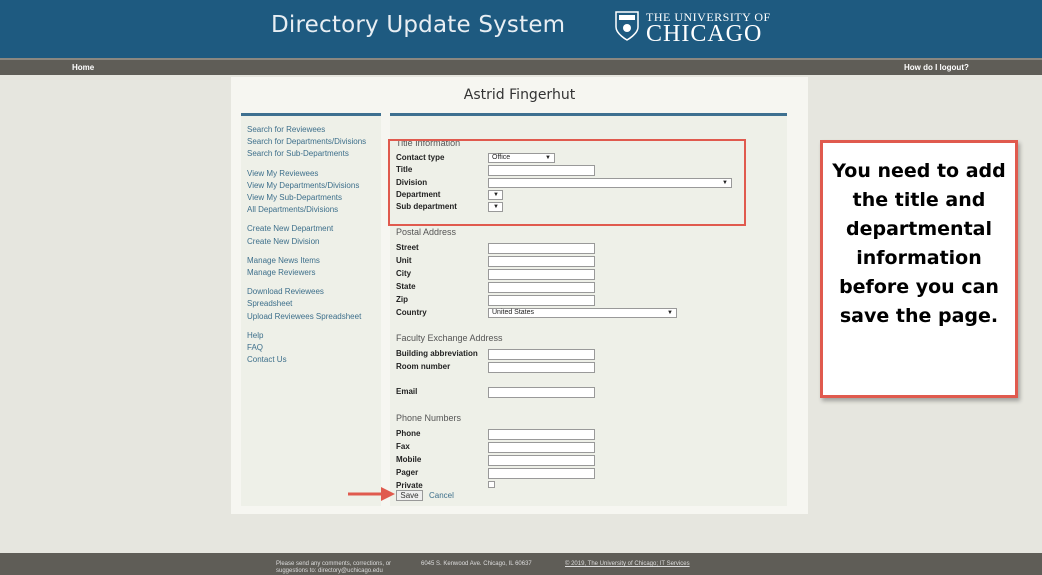  I want to click on logo-text-main: CHICAGO, so click(704, 34).